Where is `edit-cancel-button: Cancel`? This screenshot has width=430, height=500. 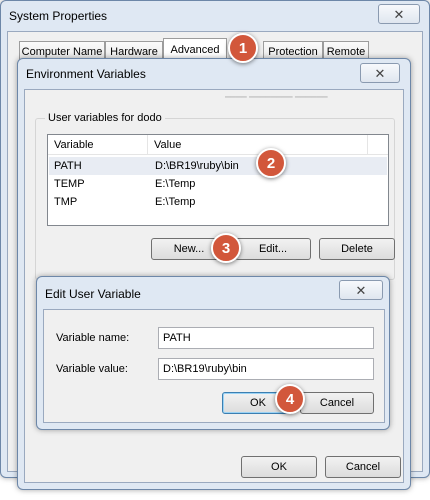
edit-cancel-button: Cancel is located at coordinates (337, 403).